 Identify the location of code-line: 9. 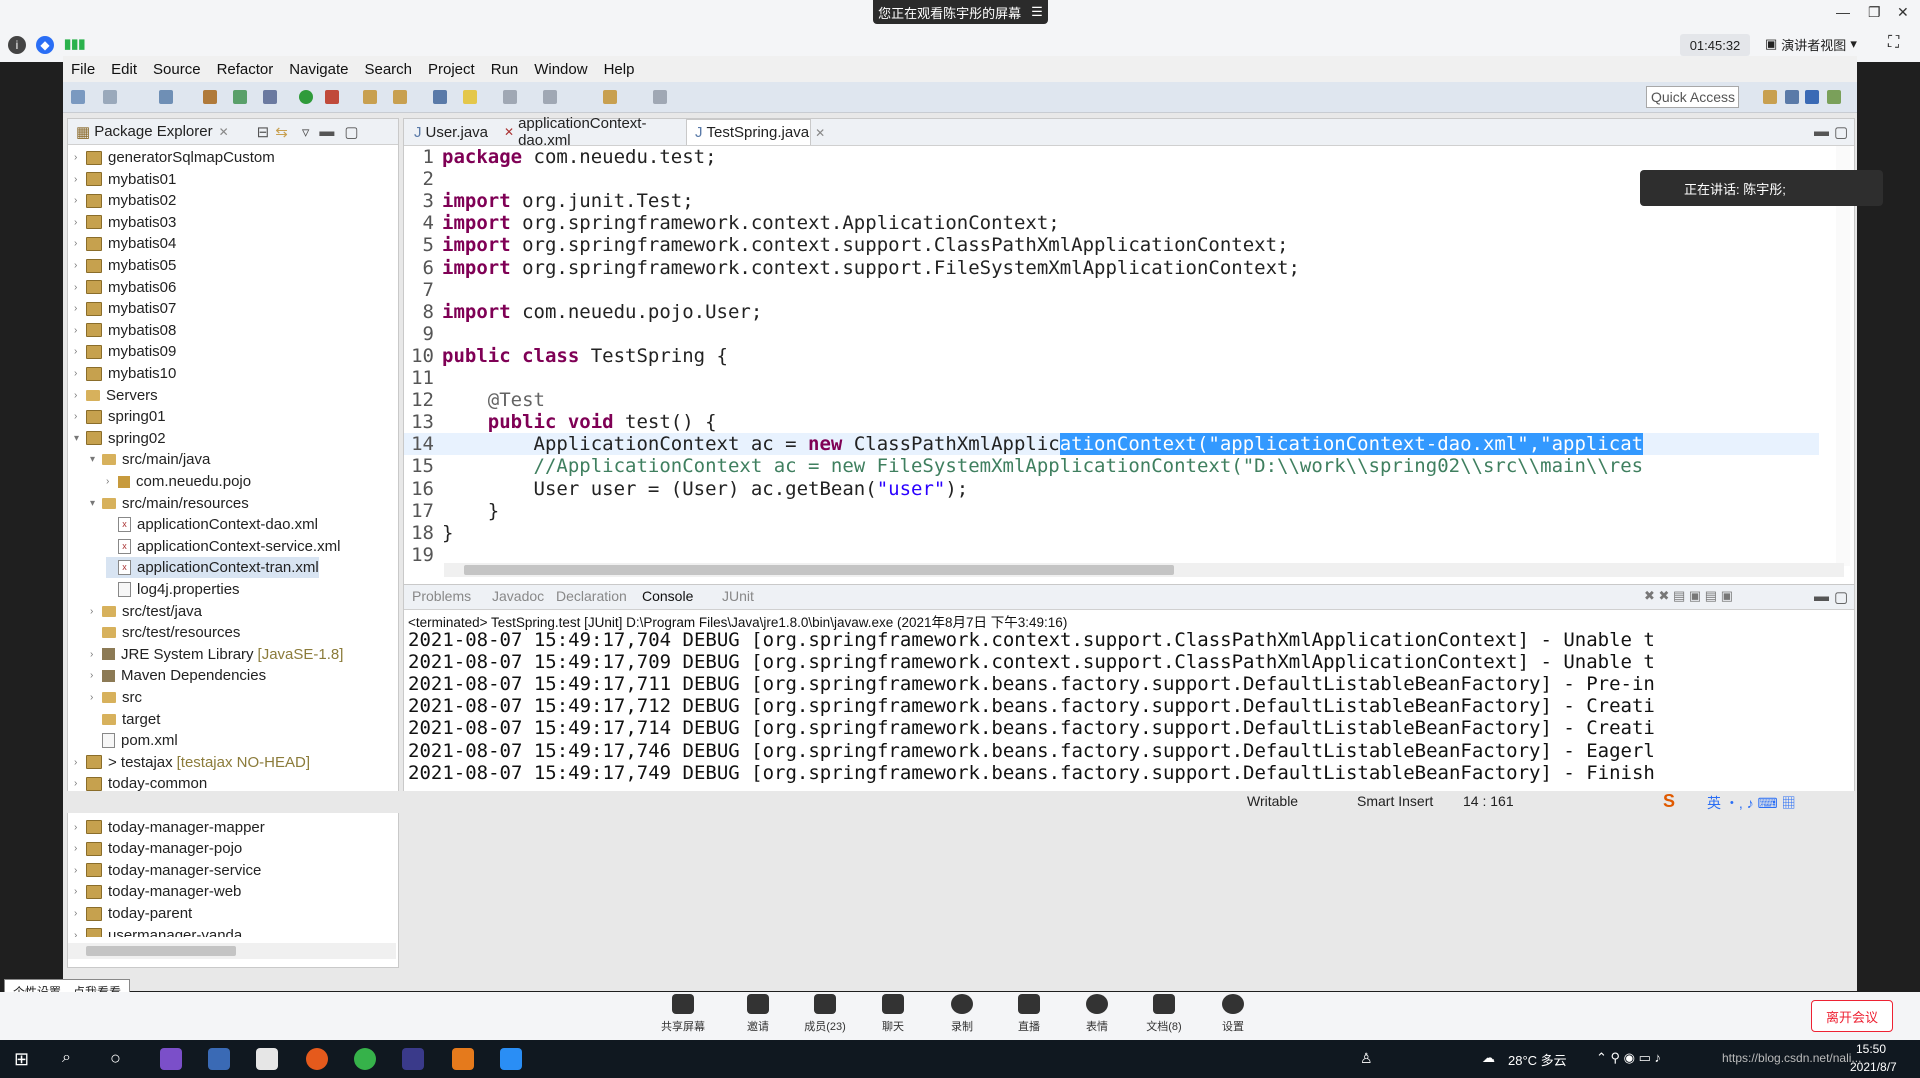
(1111, 334).